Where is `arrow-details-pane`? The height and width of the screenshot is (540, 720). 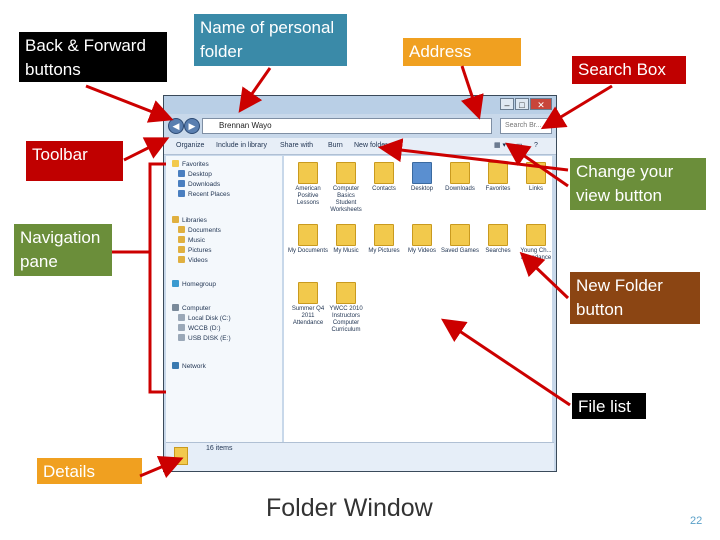 arrow-details-pane is located at coordinates (161, 467).